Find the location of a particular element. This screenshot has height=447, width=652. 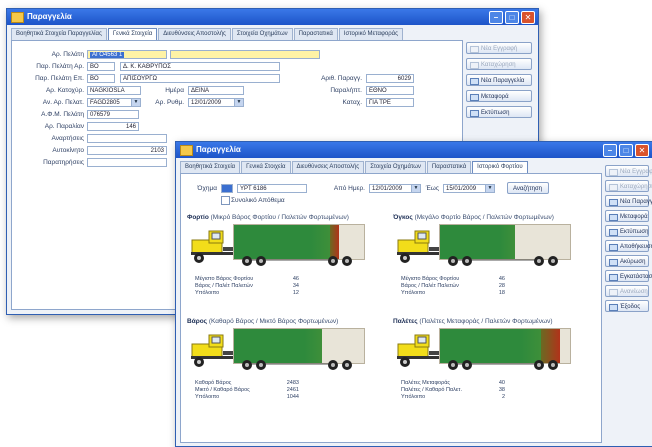

customer-name-1: Δ. Κ. ΚΑΘΡΥΠΟΣ is located at coordinates (200, 66).